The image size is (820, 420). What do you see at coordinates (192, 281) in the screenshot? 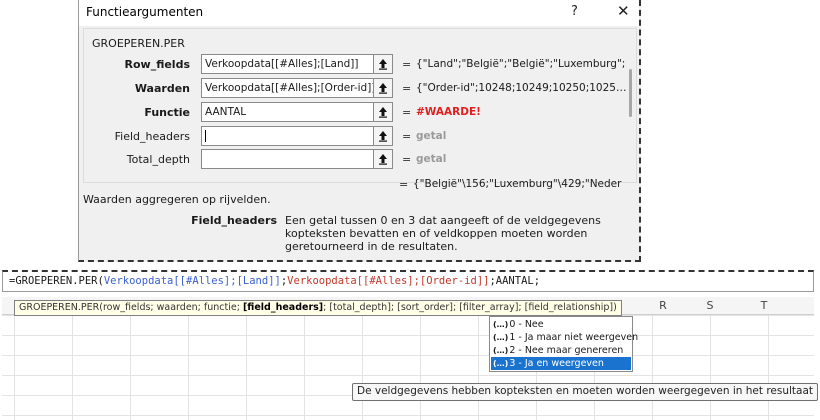
I see `formula-arg-row-fields: Verkoopdata[[#Alles];[Land]]` at bounding box center [192, 281].